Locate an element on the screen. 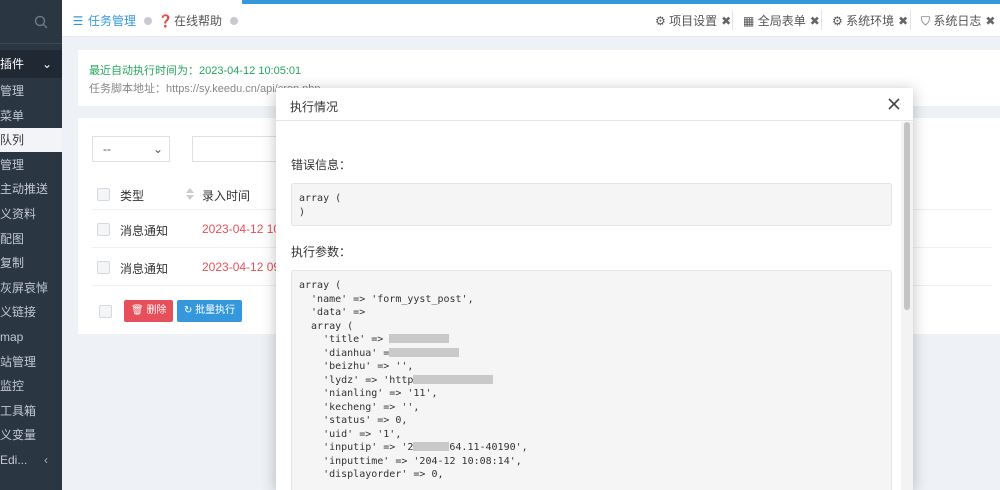 The width and height of the screenshot is (1000, 490). sort-icon is located at coordinates (190, 194).